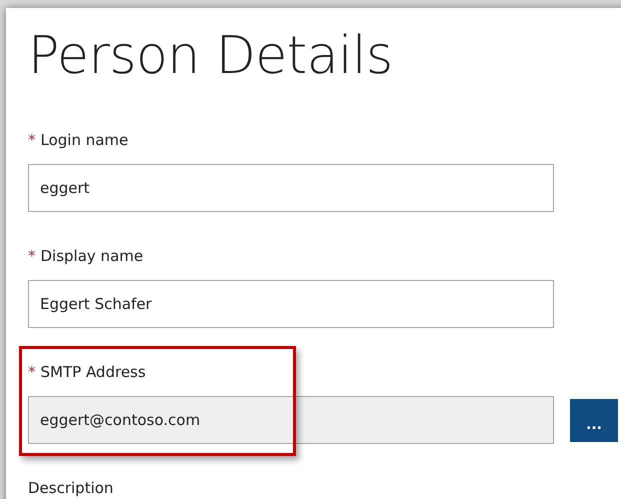 The image size is (621, 499). I want to click on field-label: SMTP Address, so click(93, 372).